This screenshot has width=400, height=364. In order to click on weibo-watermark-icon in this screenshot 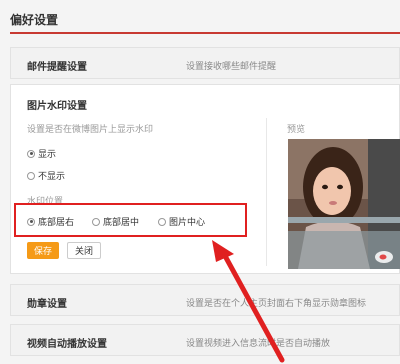, I will do `click(384, 257)`.